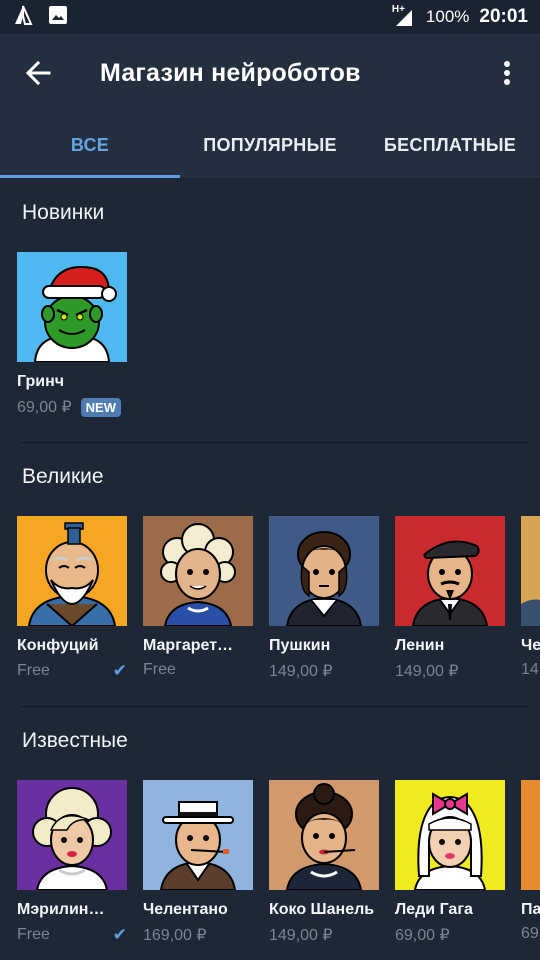 The height and width of the screenshot is (960, 540). I want to click on avatar-che, so click(530, 571).